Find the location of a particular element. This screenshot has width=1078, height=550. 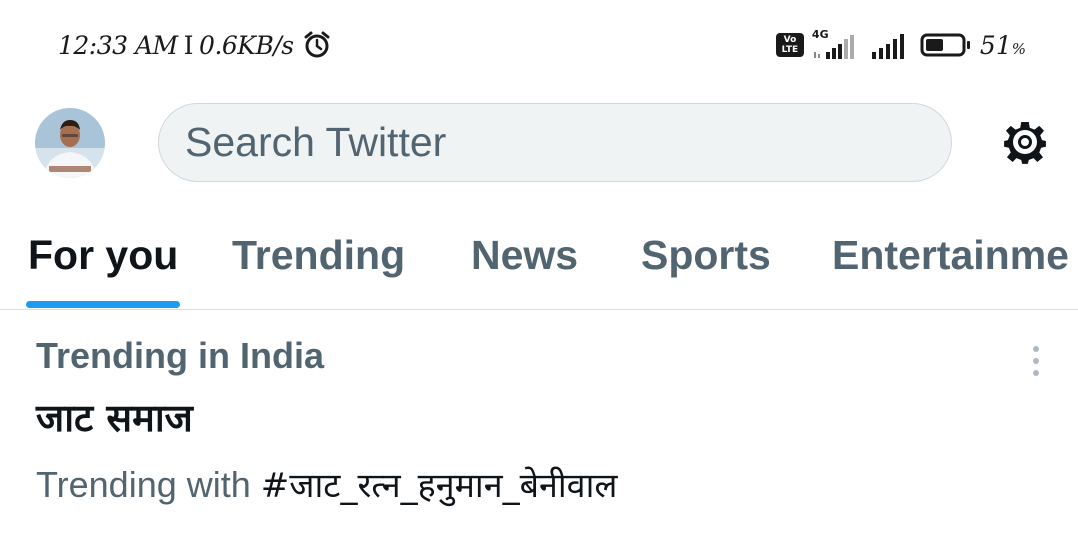

active-tab-indicator is located at coordinates (103, 304).